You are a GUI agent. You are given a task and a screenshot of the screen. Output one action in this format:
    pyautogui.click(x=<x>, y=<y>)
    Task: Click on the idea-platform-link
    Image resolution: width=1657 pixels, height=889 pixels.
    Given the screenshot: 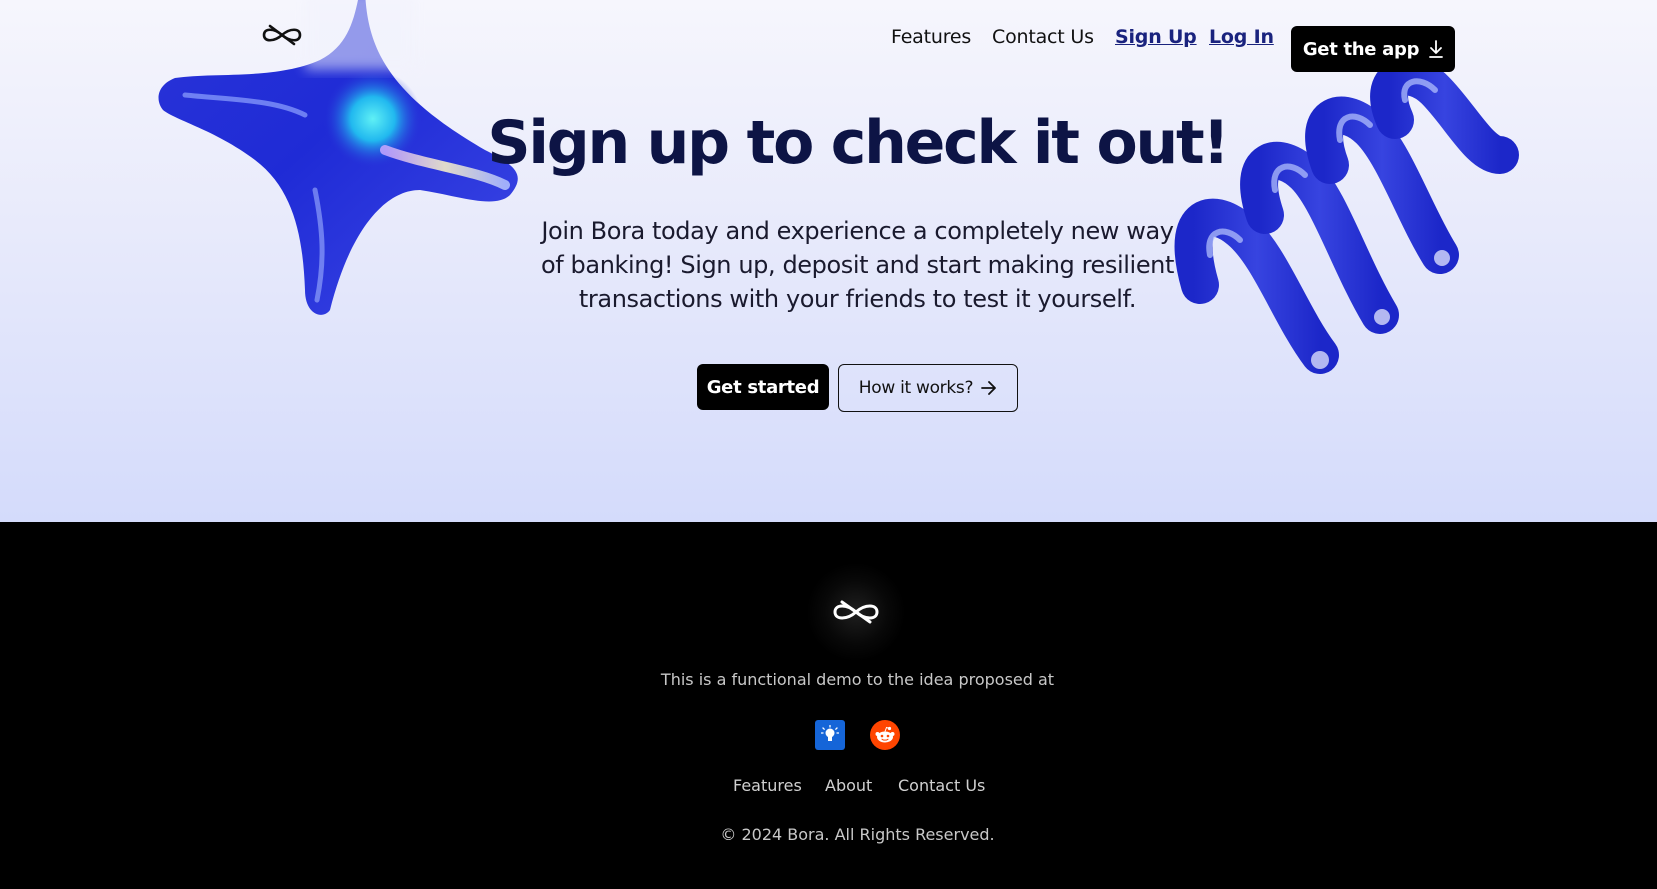 What is the action you would take?
    pyautogui.click(x=830, y=735)
    